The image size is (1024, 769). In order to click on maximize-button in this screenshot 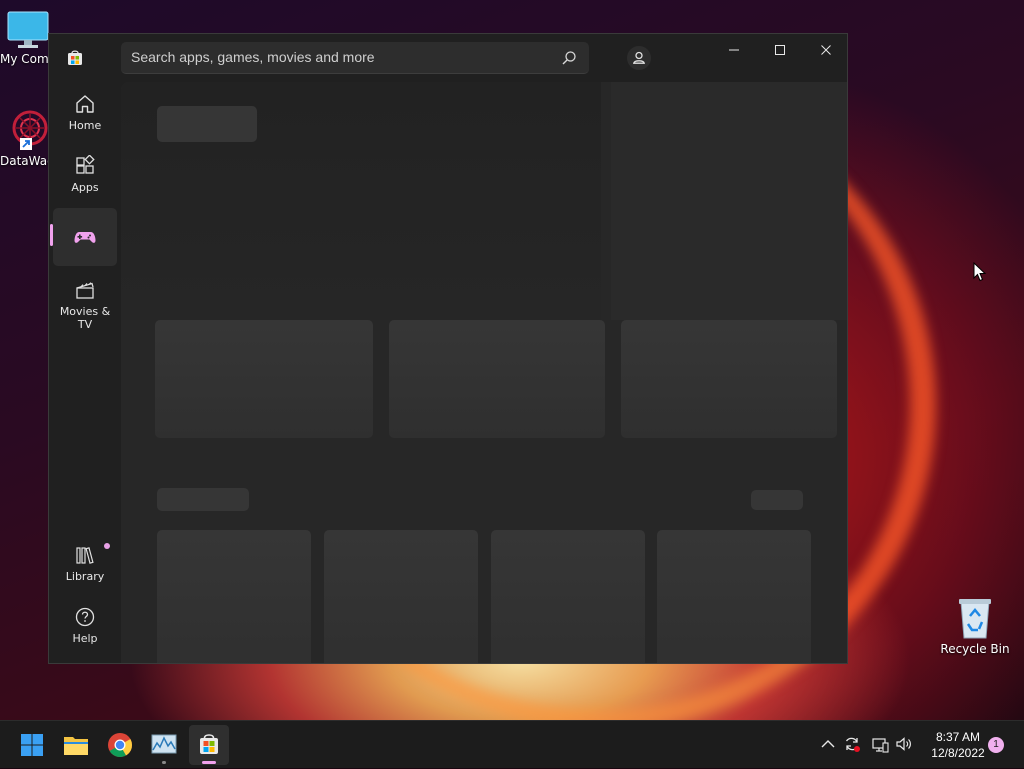, I will do `click(780, 50)`.